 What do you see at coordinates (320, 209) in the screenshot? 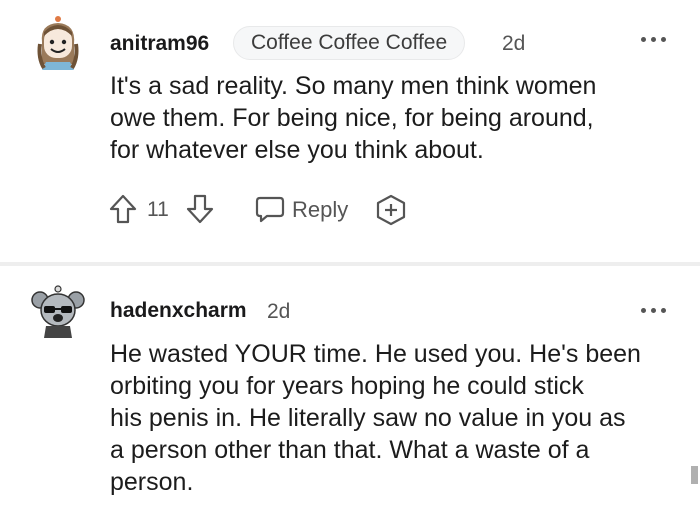
I see `reply-label: Reply` at bounding box center [320, 209].